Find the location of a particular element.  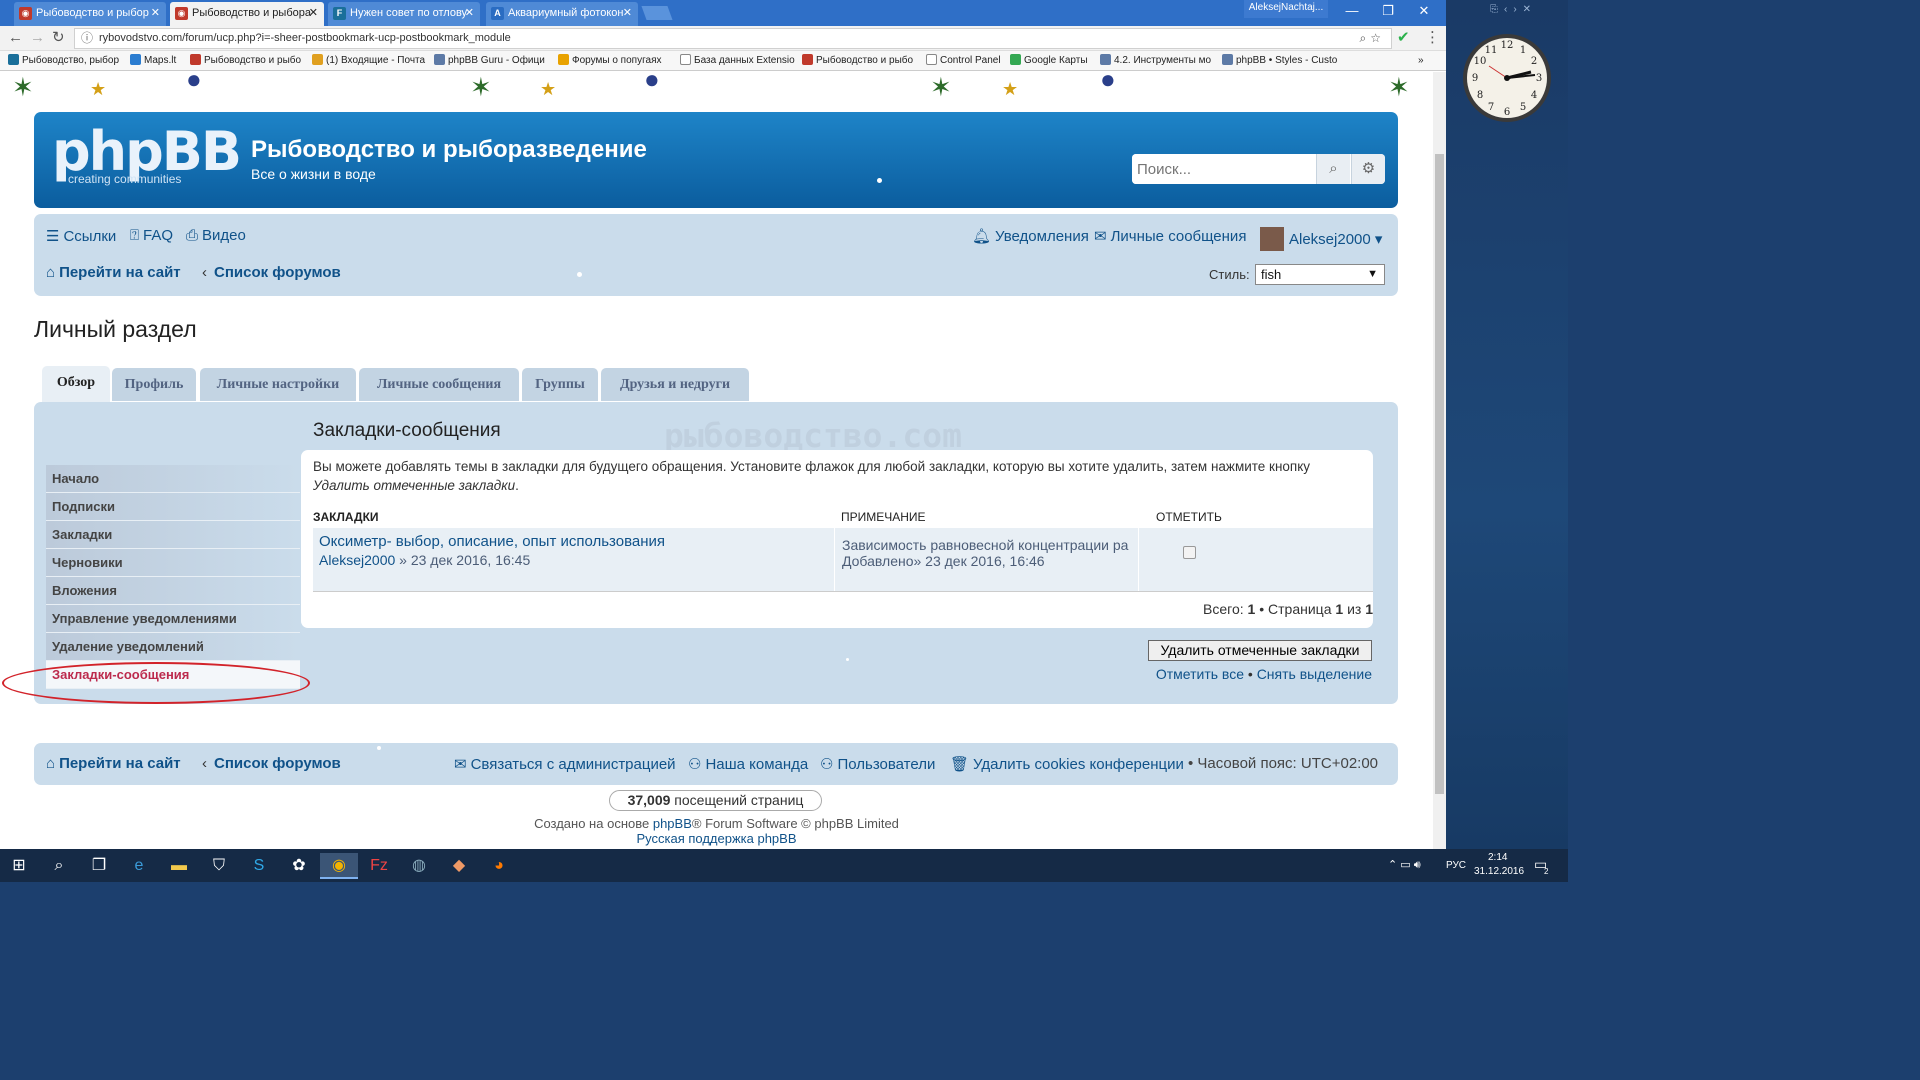

app-icon: ✿ is located at coordinates (299, 866).